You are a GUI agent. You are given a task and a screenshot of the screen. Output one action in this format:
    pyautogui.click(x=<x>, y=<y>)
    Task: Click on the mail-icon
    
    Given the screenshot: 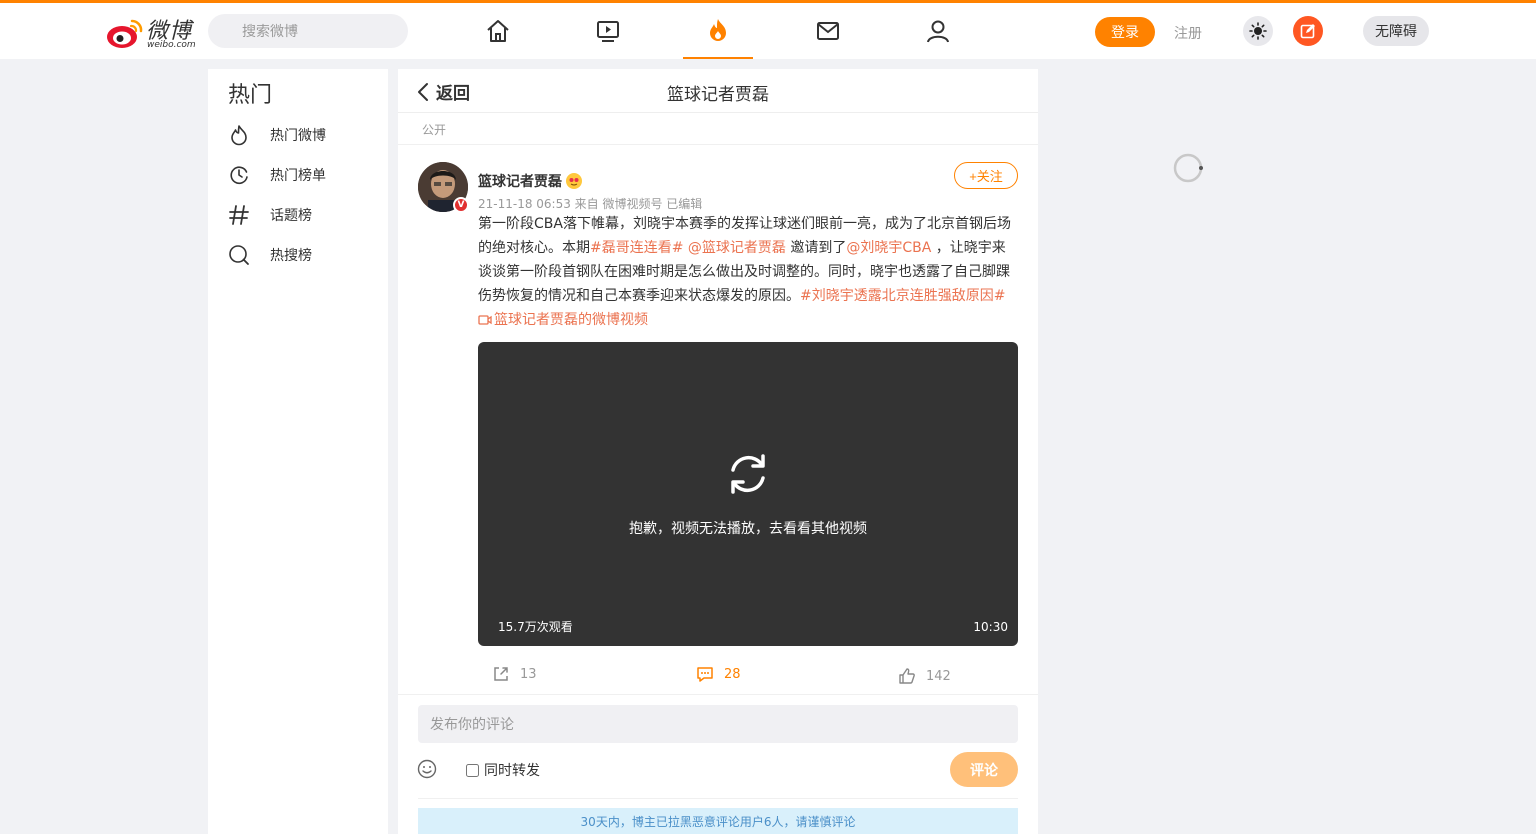 What is the action you would take?
    pyautogui.click(x=828, y=31)
    